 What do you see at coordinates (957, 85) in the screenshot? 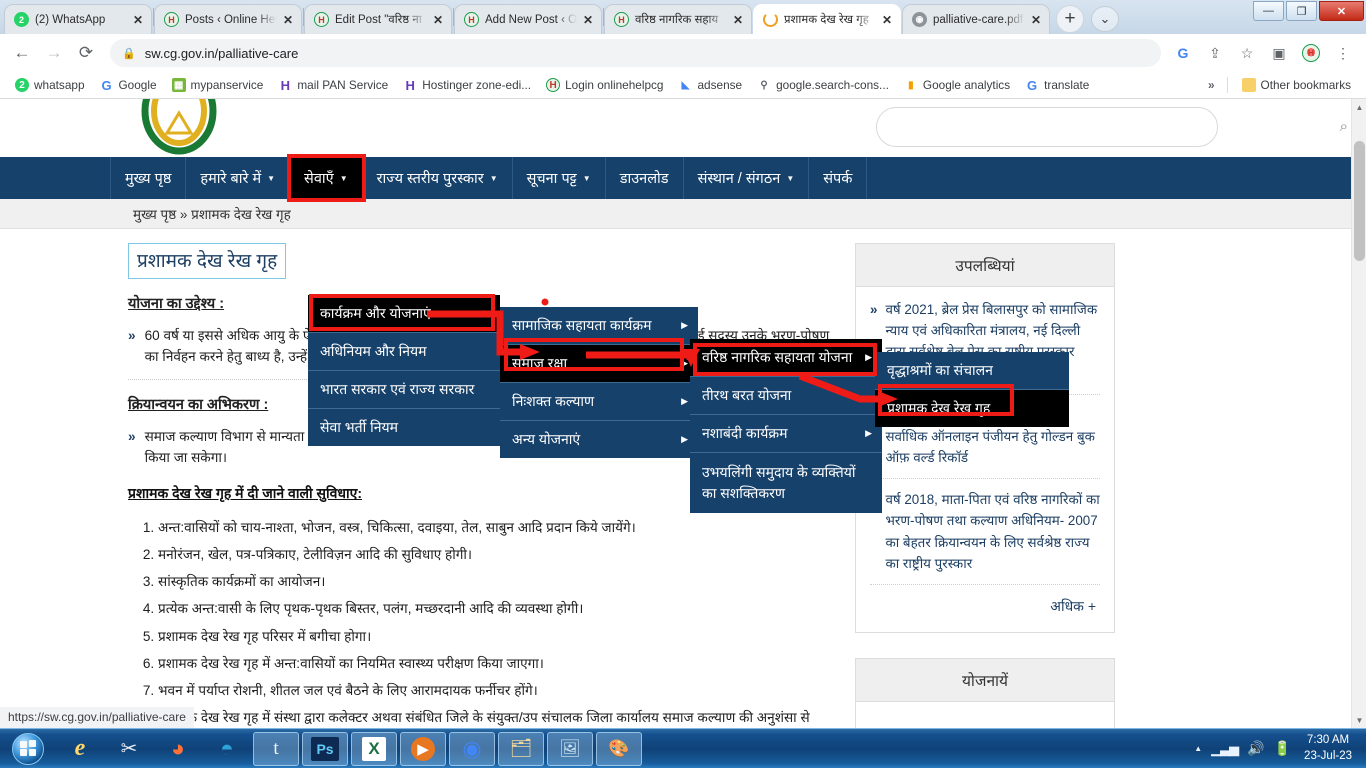
I see `bookmark-item: ▮ Google analytics` at bounding box center [957, 85].